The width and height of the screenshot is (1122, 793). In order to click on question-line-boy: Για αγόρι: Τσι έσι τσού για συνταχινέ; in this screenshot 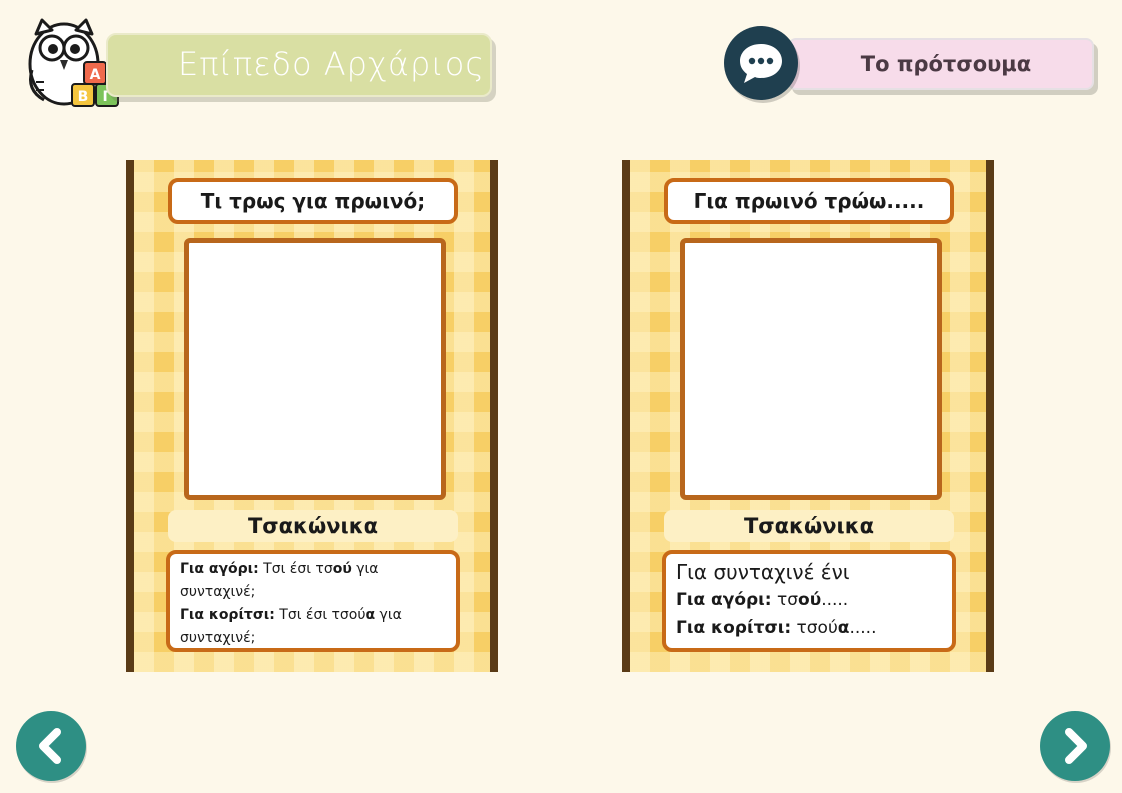, I will do `click(279, 580)`.